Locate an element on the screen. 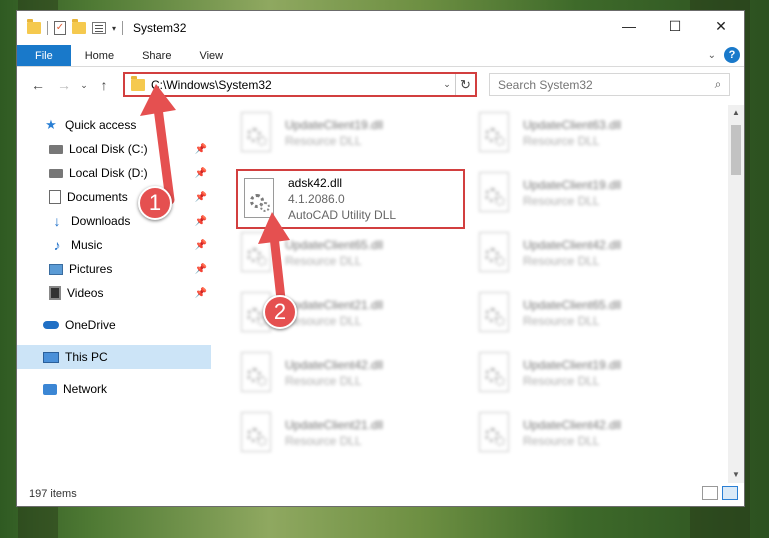 The width and height of the screenshot is (769, 538). item-count: 197 items is located at coordinates (53, 494).